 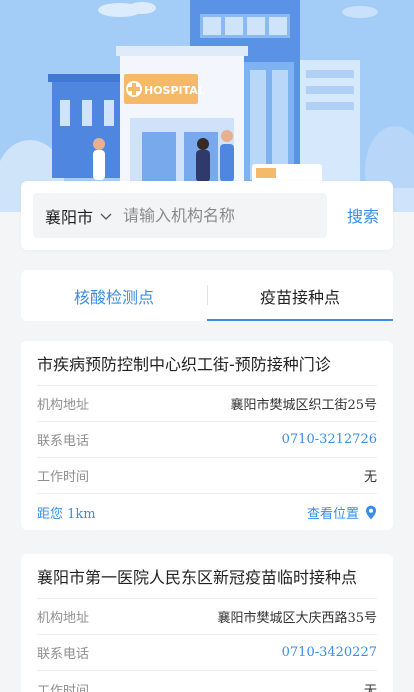 What do you see at coordinates (329, 652) in the screenshot?
I see `phone-link: 0710-3420227` at bounding box center [329, 652].